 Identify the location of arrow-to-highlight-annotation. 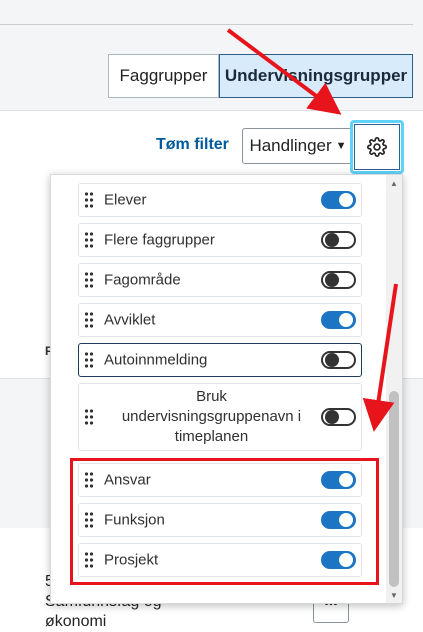
(380, 357).